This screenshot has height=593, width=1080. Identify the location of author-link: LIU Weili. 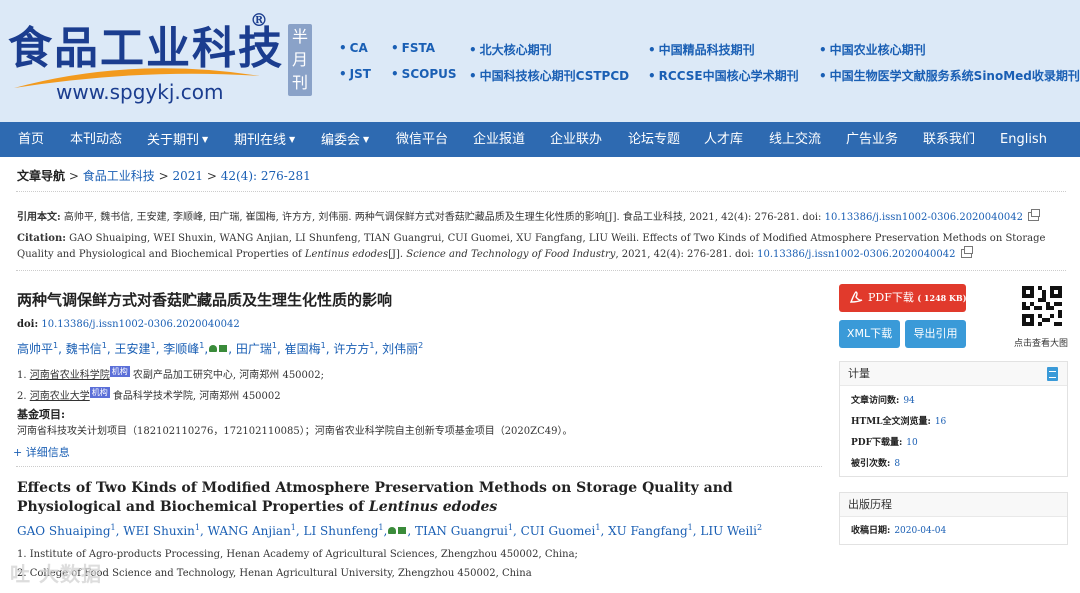
(728, 531).